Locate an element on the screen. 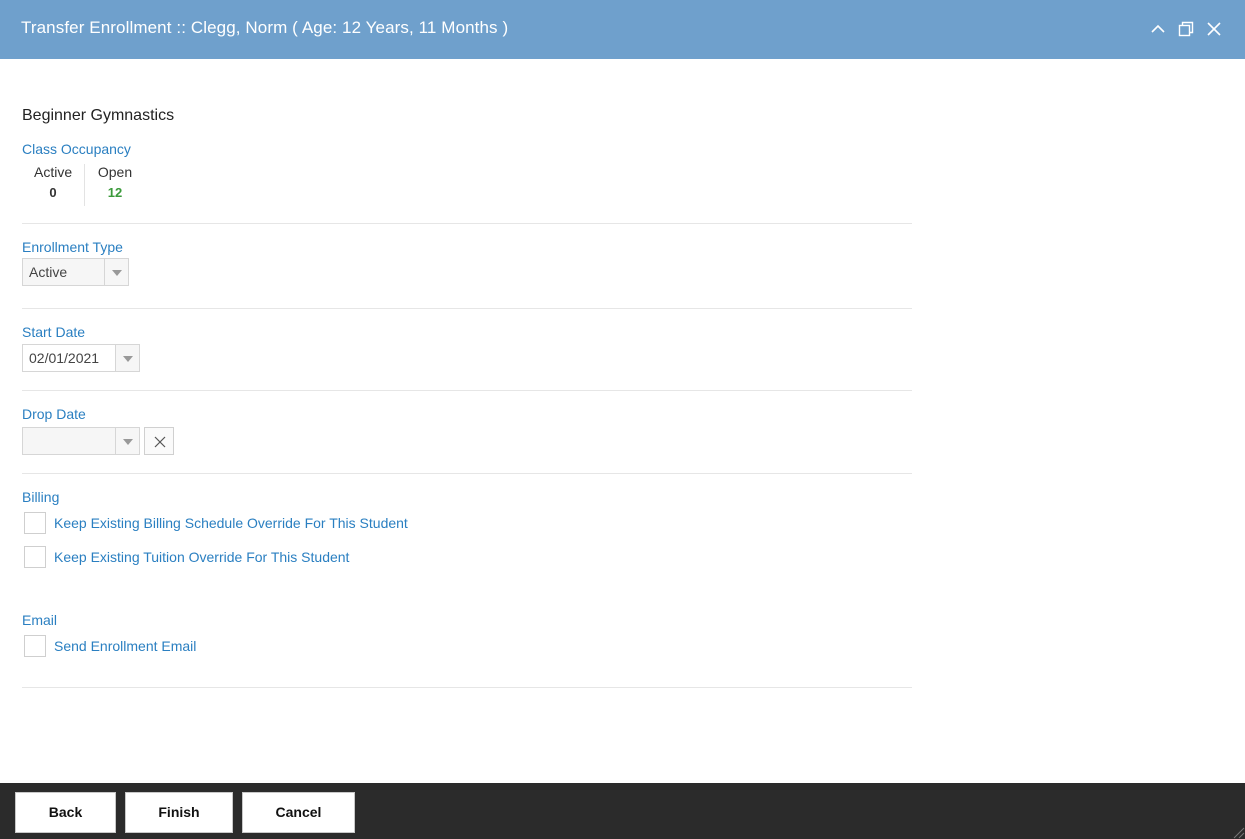 The width and height of the screenshot is (1245, 839). occupancy-active-value: 0 is located at coordinates (53, 192).